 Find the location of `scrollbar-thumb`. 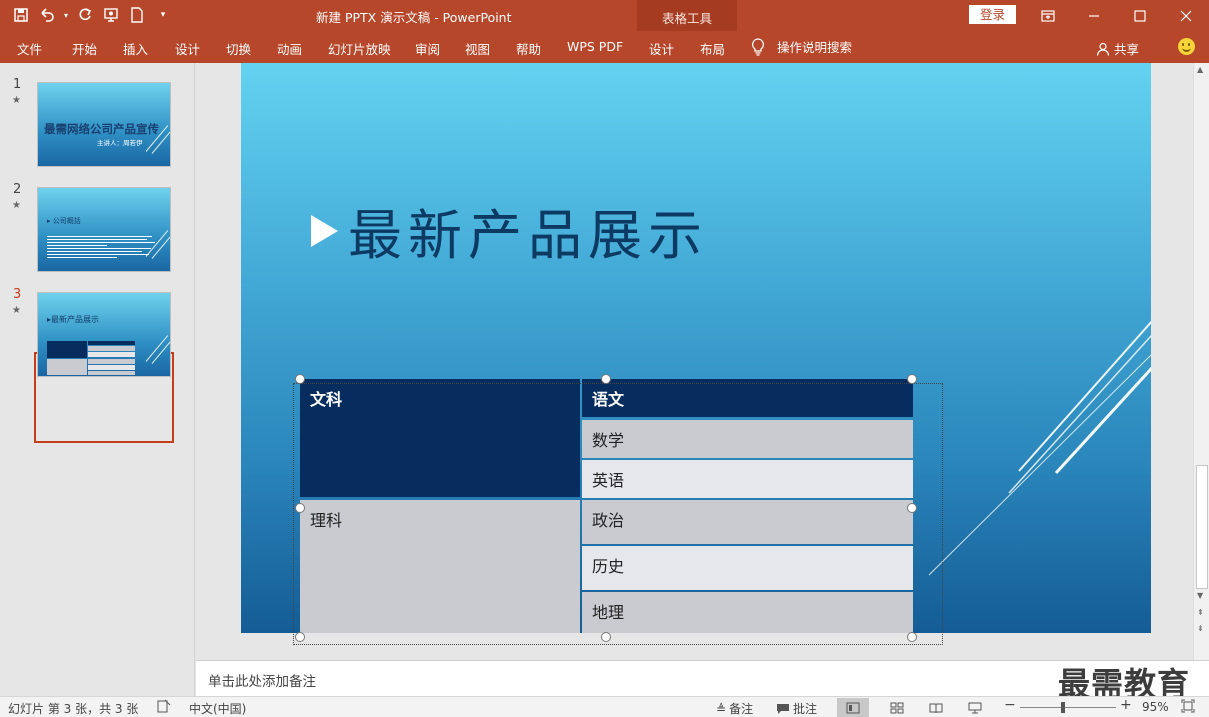

scrollbar-thumb is located at coordinates (1202, 527).